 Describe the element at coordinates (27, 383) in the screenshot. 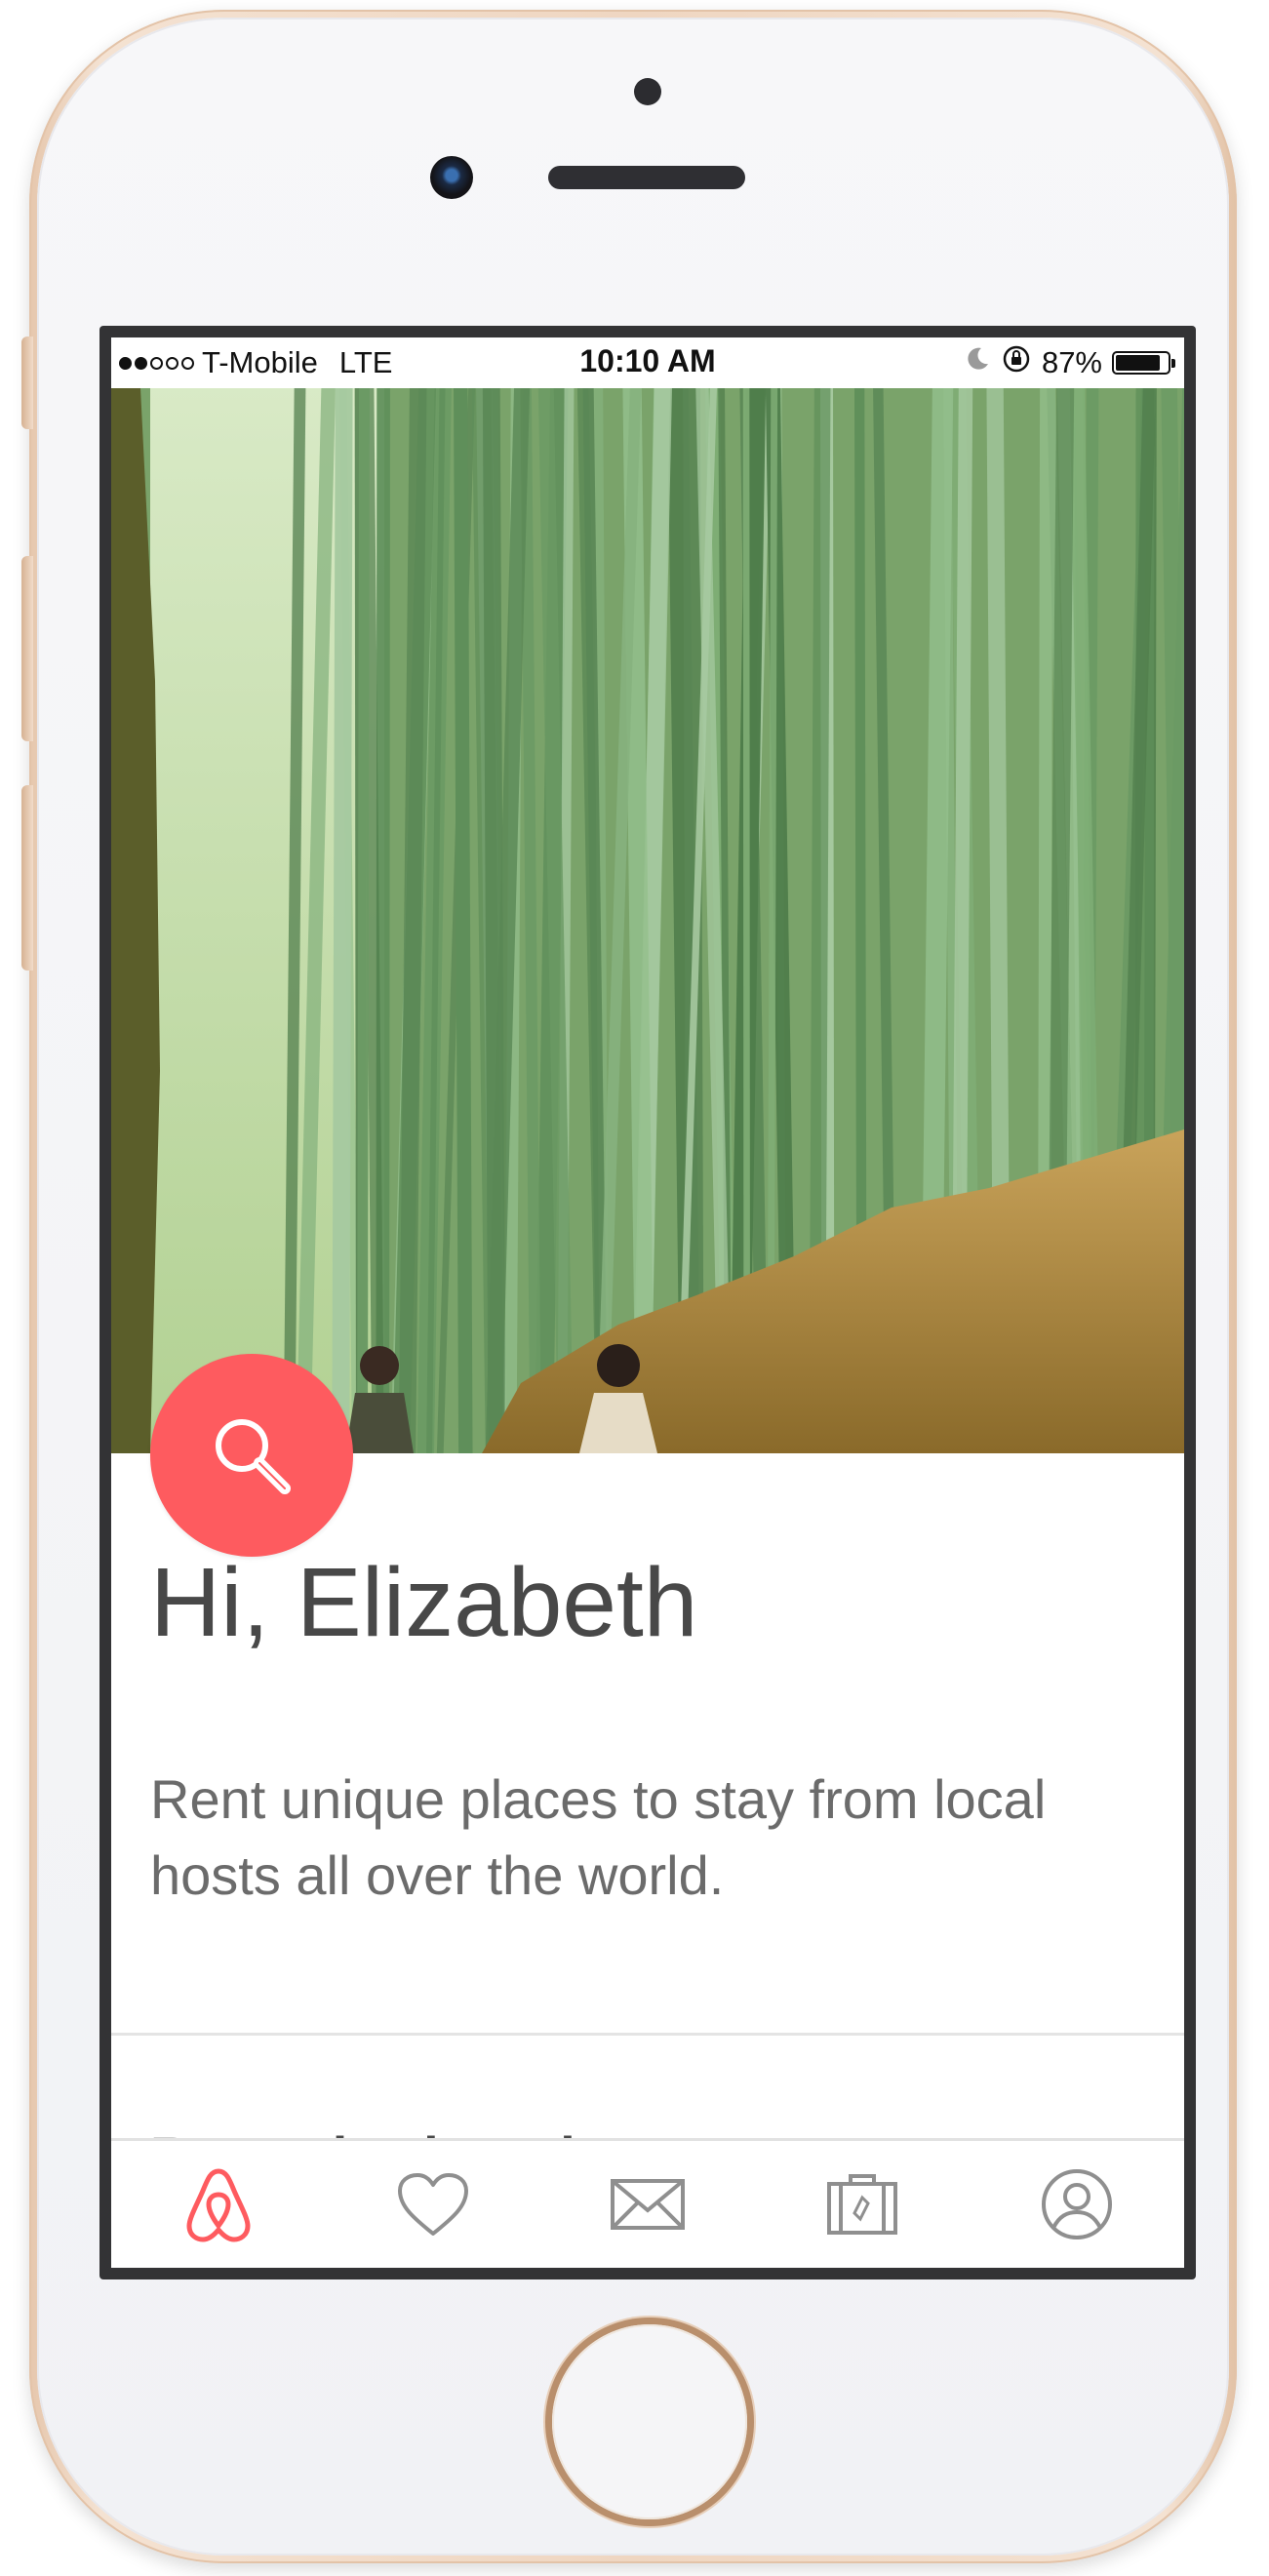

I see `mute-switch` at that location.